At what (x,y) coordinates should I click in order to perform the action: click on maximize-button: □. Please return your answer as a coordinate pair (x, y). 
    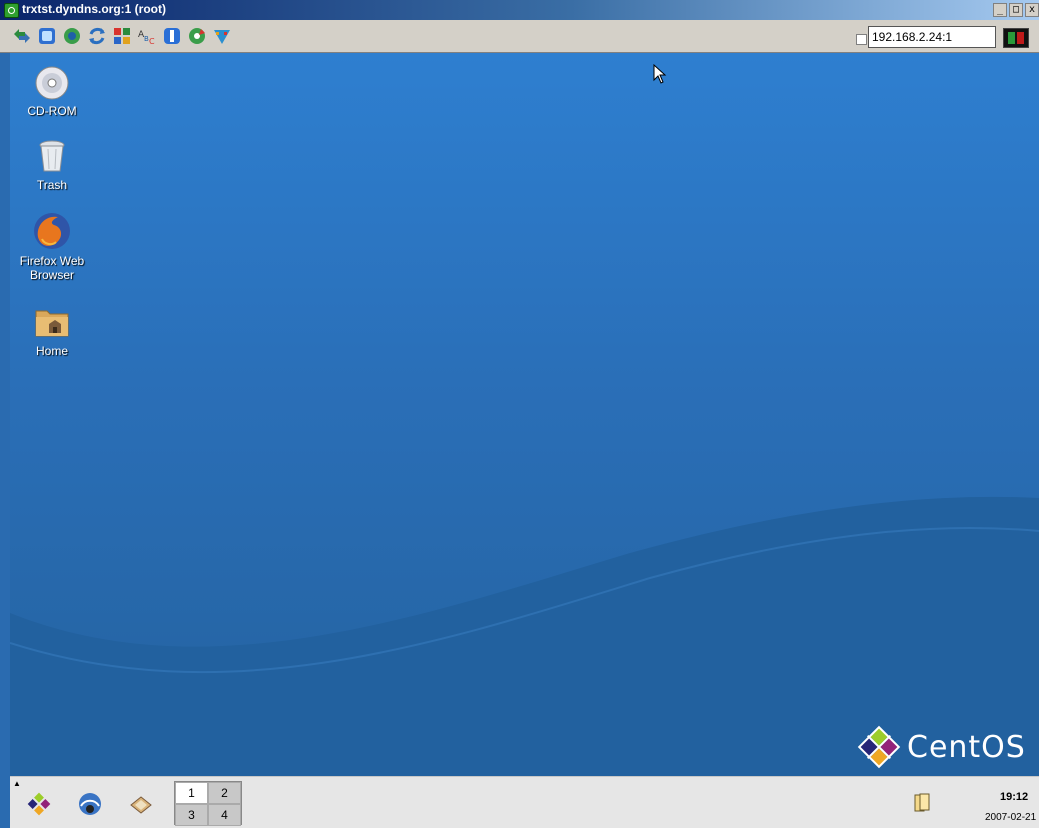
    Looking at the image, I should click on (1016, 10).